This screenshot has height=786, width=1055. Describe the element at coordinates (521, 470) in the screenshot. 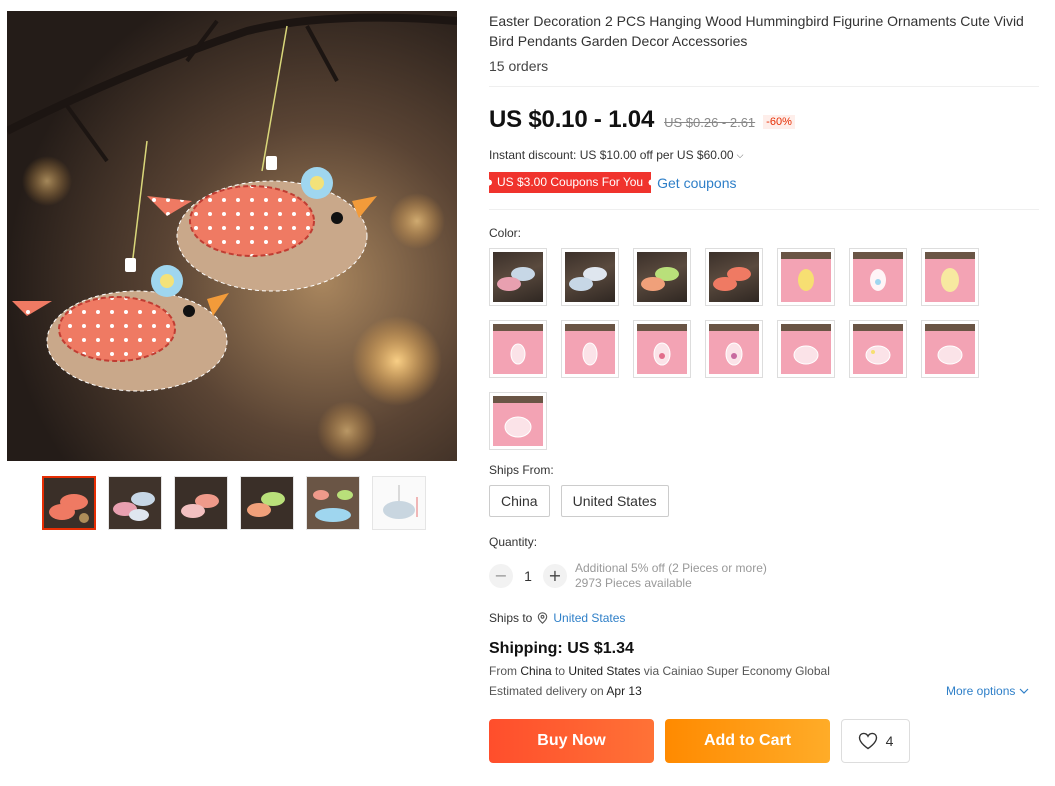

I see `ships-from-label: Ships From:` at that location.